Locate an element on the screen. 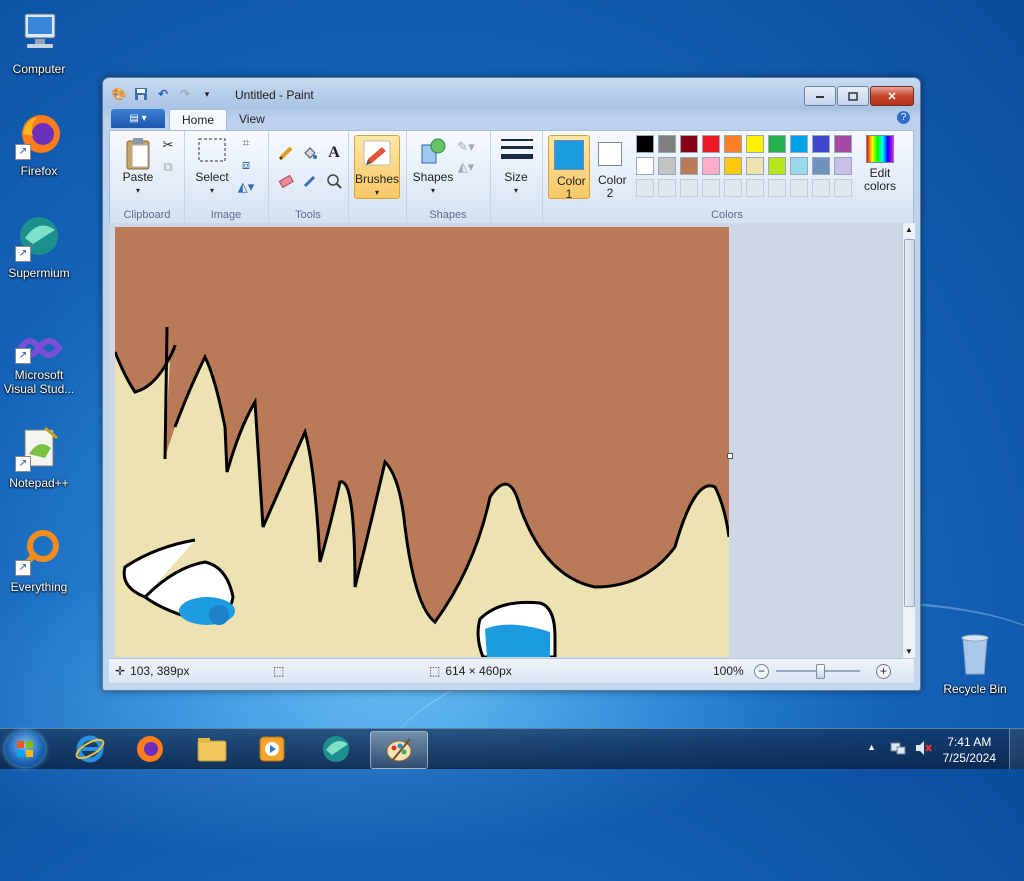  cut-icon: ✂ is located at coordinates (168, 145).